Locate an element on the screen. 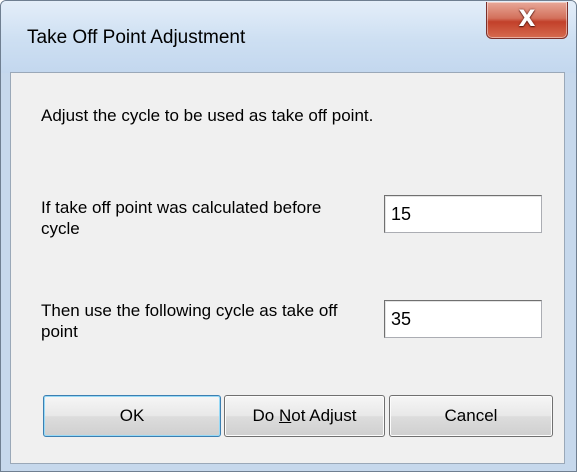 This screenshot has height=472, width=577. do-not-adjust-label-suffix: ot Adjust is located at coordinates (324, 415).